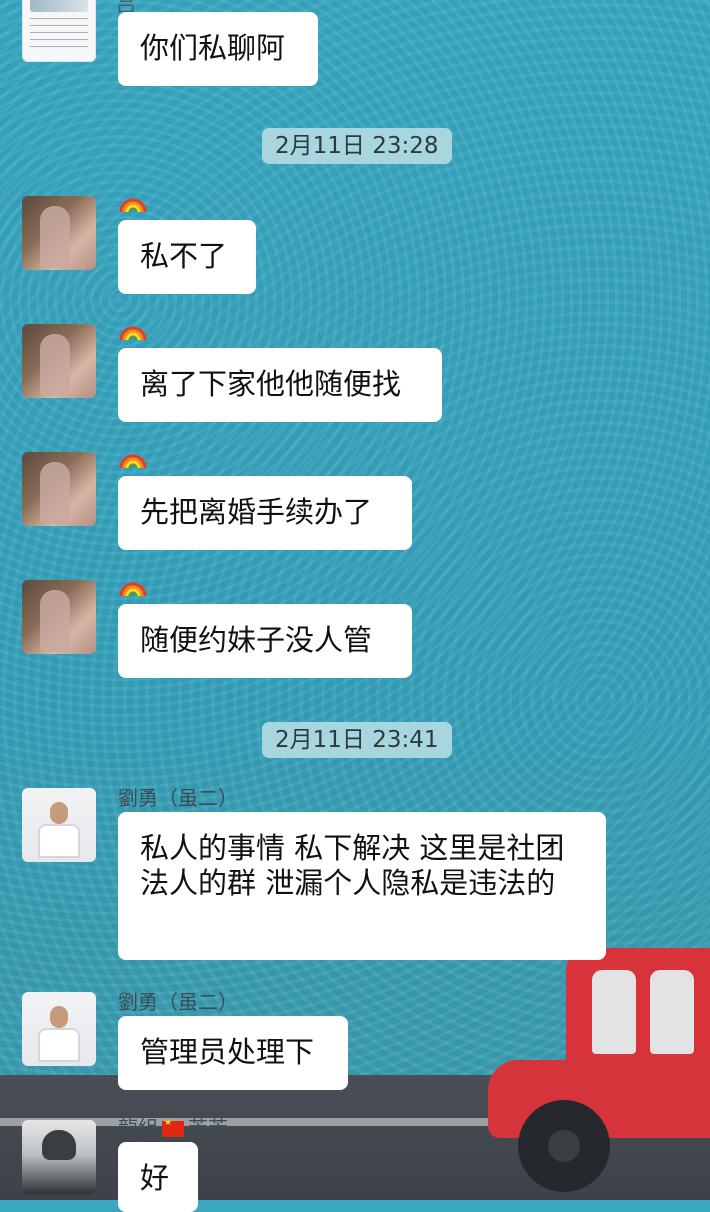 The image size is (710, 1212). Describe the element at coordinates (357, 146) in the screenshot. I see `timestamp-pill: 2月11日 23:28` at that location.